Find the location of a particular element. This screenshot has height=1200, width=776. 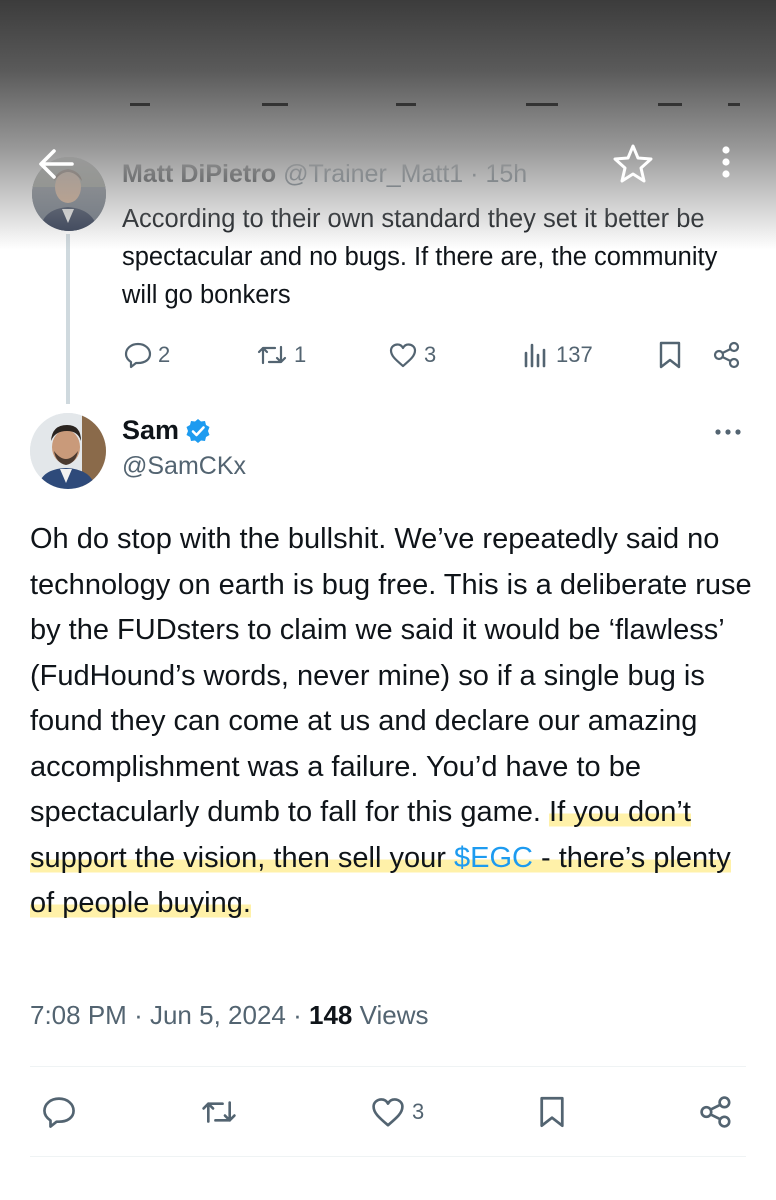

more-vertical-icon is located at coordinates (726, 162).